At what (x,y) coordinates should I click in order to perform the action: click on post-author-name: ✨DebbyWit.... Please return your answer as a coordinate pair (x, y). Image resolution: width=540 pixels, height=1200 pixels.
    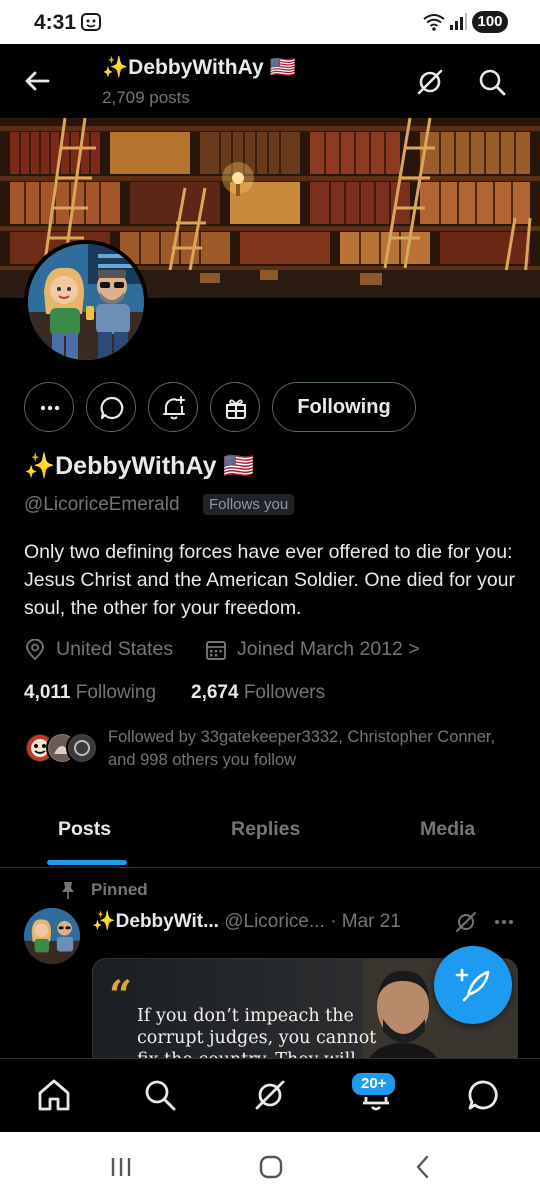
    Looking at the image, I should click on (155, 921).